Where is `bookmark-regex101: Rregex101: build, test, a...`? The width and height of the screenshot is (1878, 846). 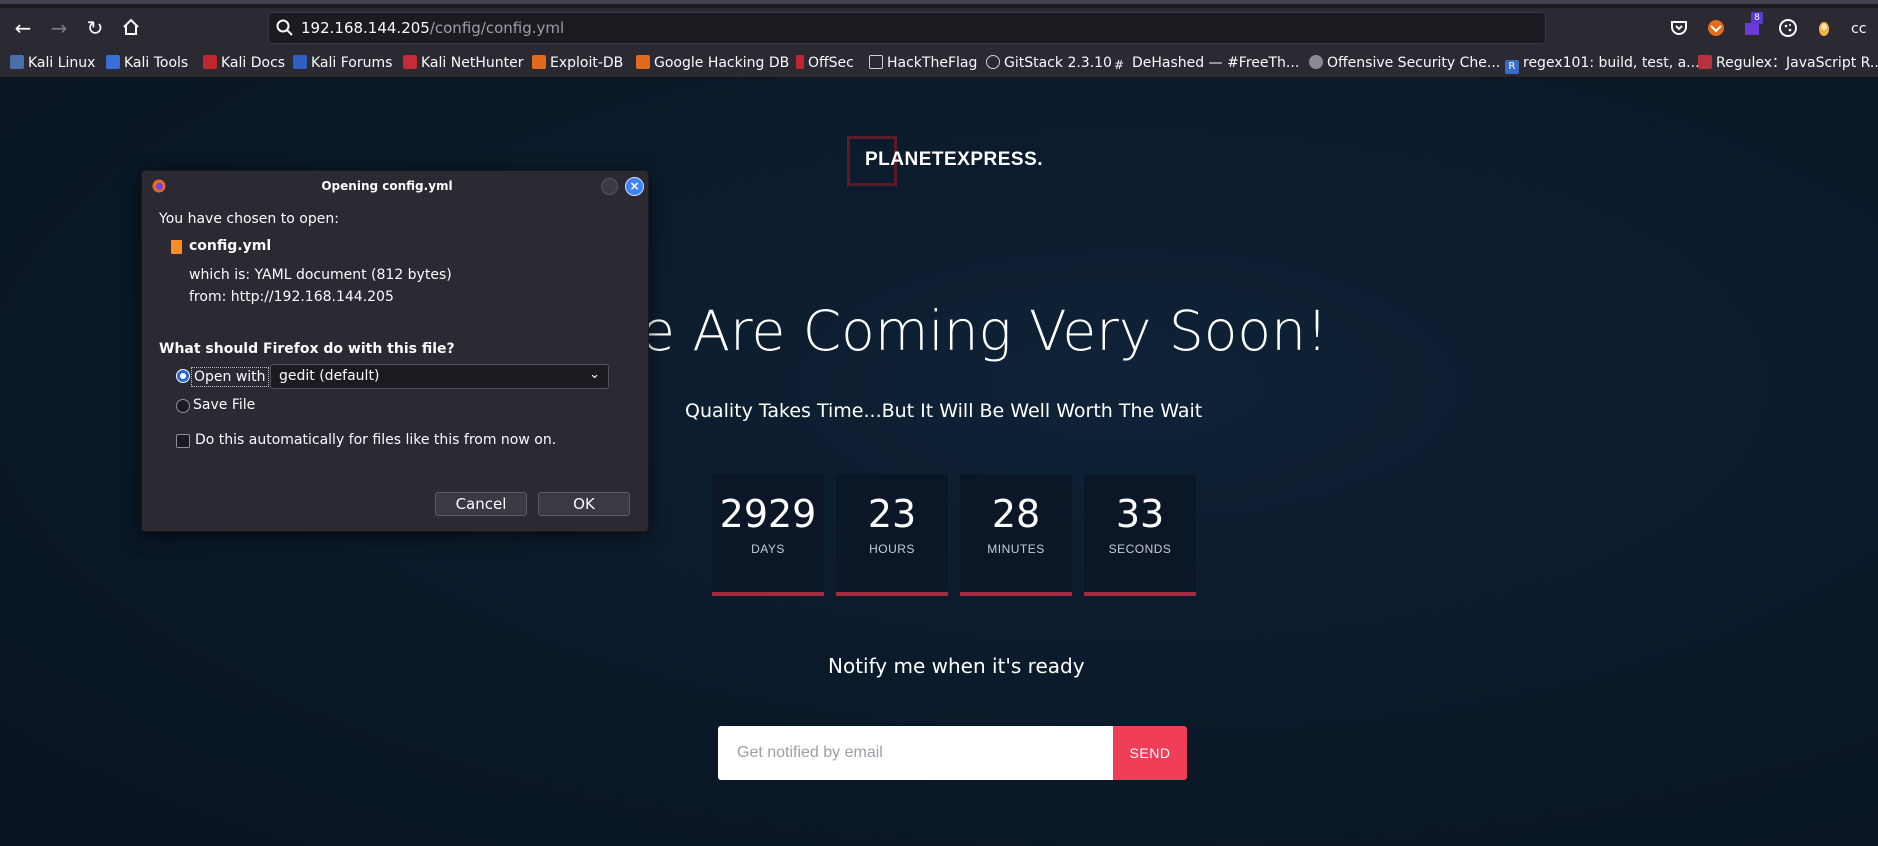 bookmark-regex101: Rregex101: build, test, a... is located at coordinates (1602, 63).